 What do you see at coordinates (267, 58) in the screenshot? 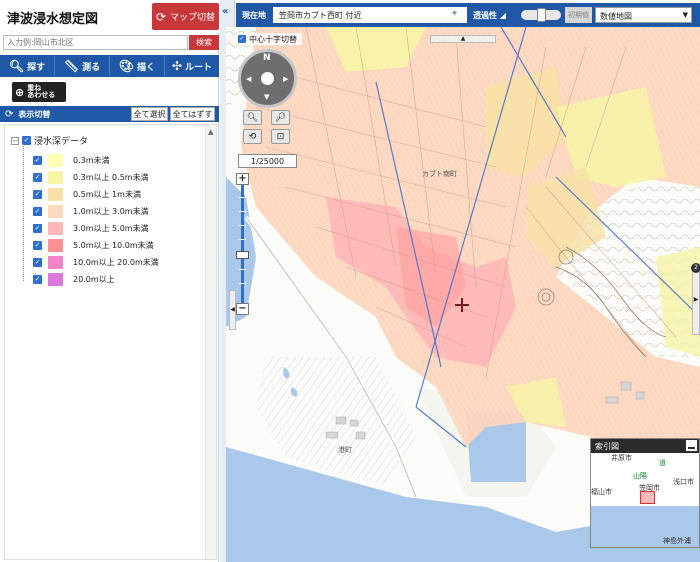
I see `compass-north-label: N` at bounding box center [267, 58].